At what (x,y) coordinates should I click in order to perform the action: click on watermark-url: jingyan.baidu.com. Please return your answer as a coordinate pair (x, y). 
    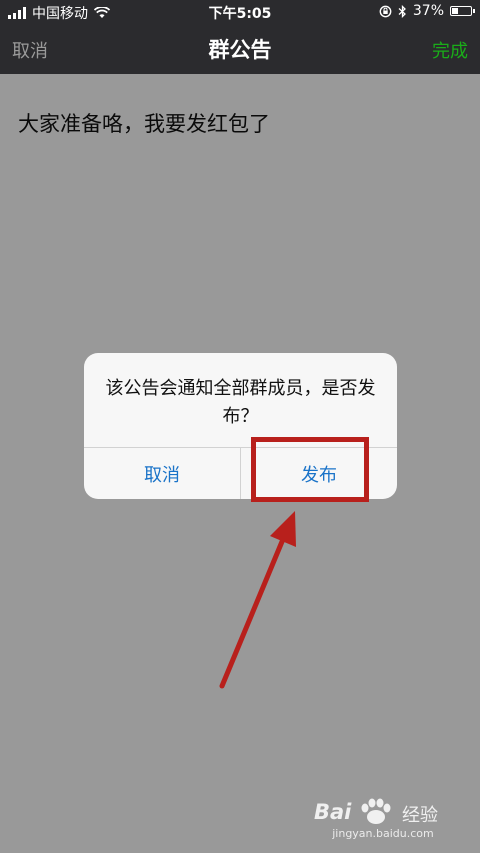
    Looking at the image, I should click on (383, 833).